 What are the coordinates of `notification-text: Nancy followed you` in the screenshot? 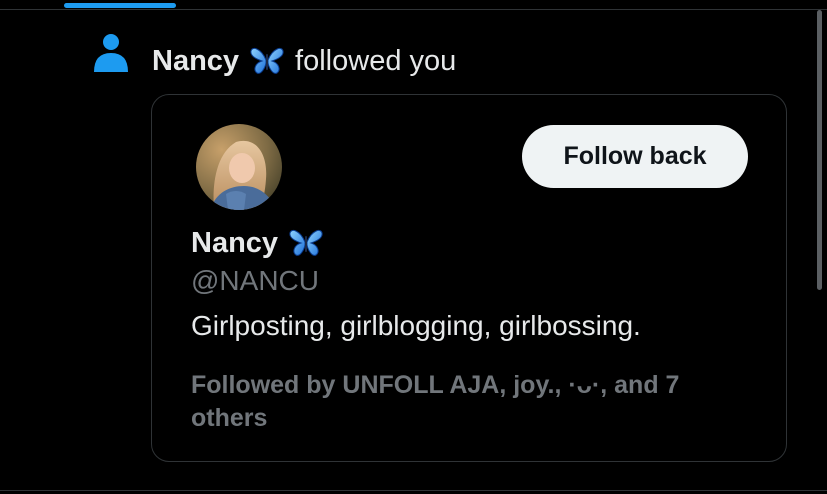 It's located at (304, 61).